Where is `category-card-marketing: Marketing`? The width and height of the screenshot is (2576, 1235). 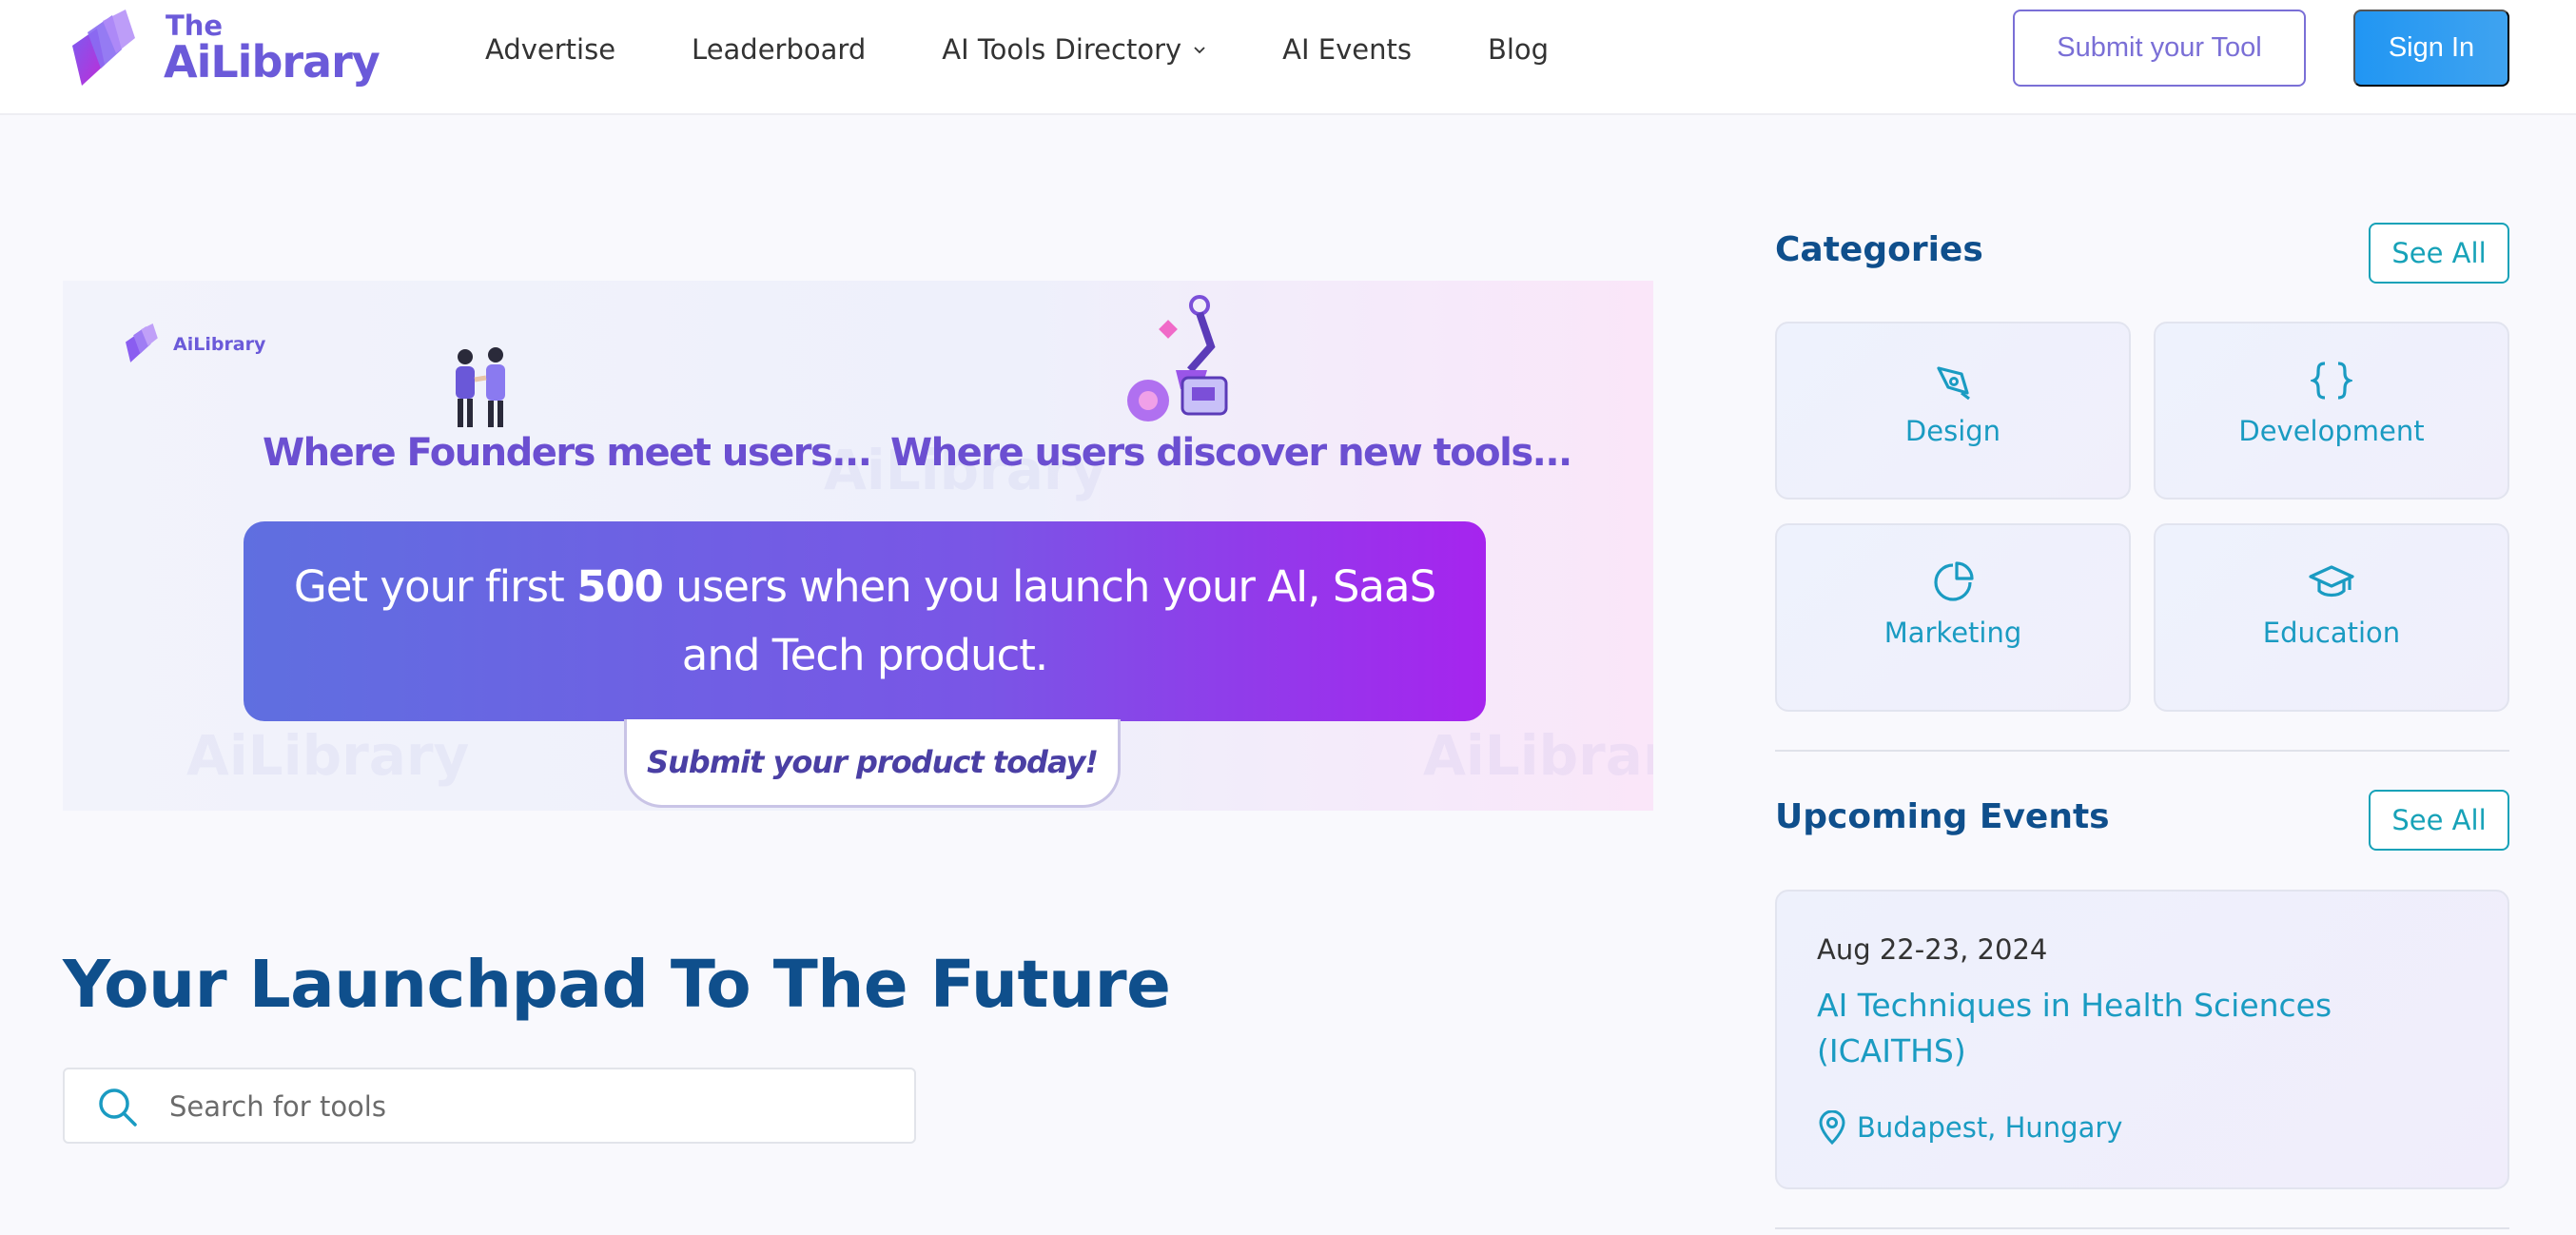 category-card-marketing: Marketing is located at coordinates (1953, 617).